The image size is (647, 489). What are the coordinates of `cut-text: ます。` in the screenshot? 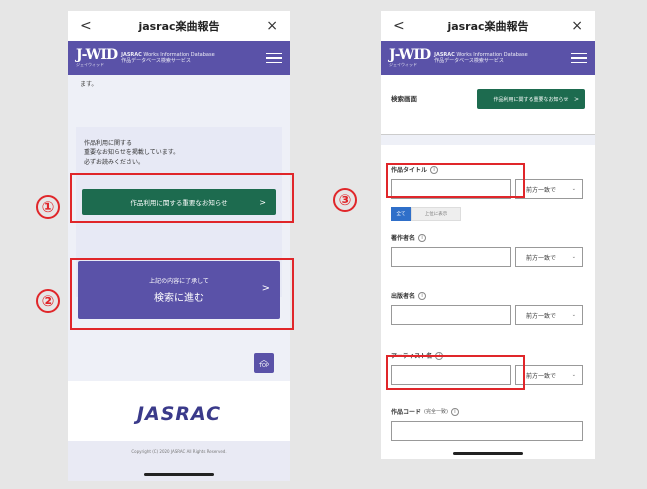 It's located at (89, 84).